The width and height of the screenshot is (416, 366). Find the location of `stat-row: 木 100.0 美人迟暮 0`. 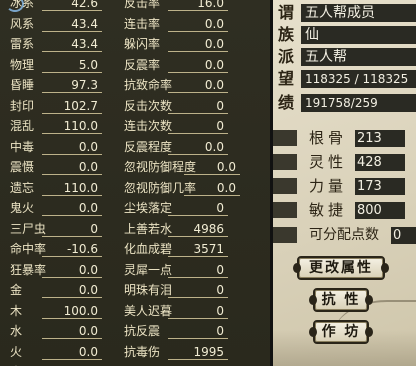

stat-row: 木 100.0 美人迟暮 0 is located at coordinates (135, 311).